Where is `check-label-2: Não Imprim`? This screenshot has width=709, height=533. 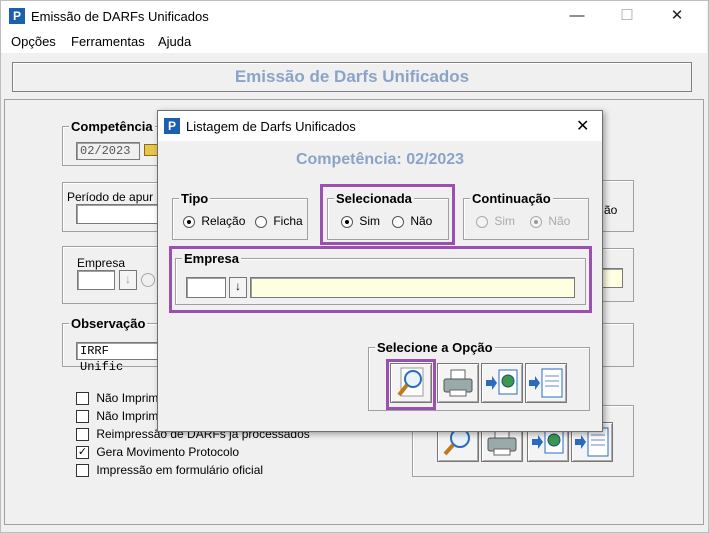 check-label-2: Não Imprim is located at coordinates (127, 416).